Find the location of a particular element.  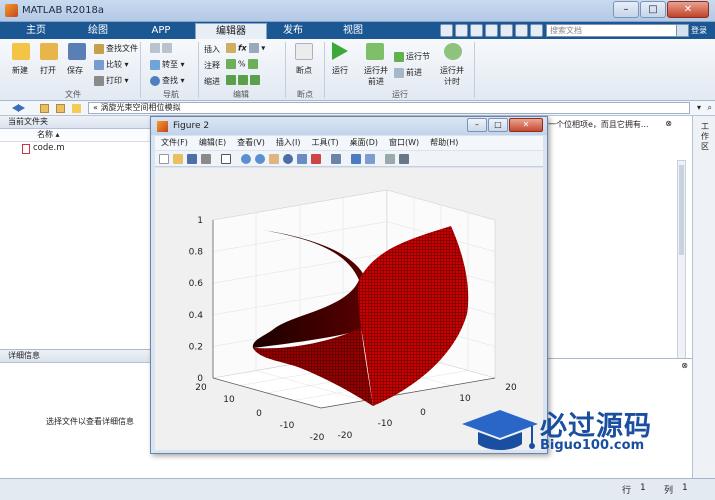

col-value: 1 is located at coordinates (685, 488).